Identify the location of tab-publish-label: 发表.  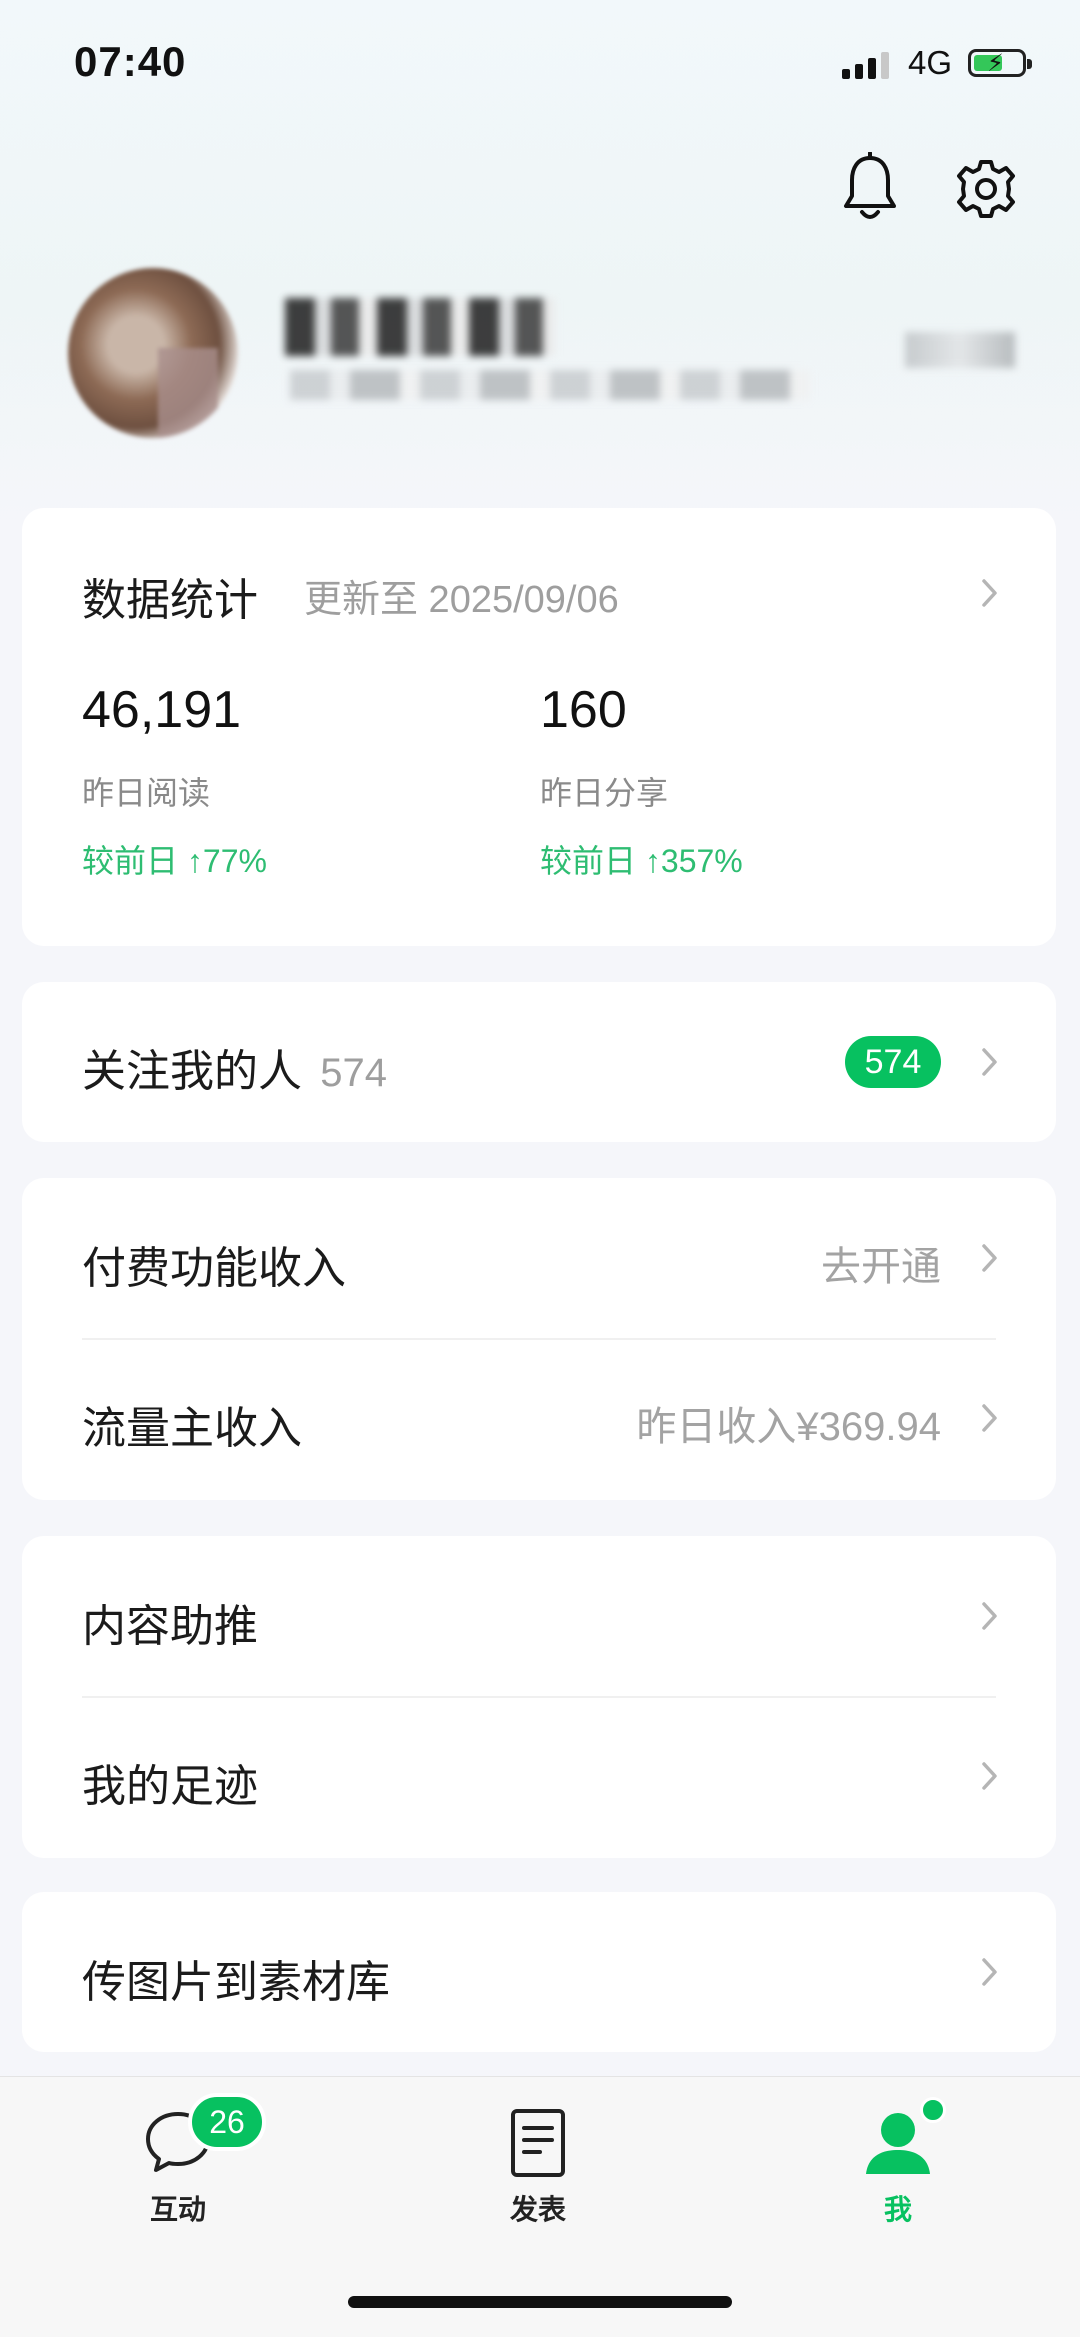
(537, 2209).